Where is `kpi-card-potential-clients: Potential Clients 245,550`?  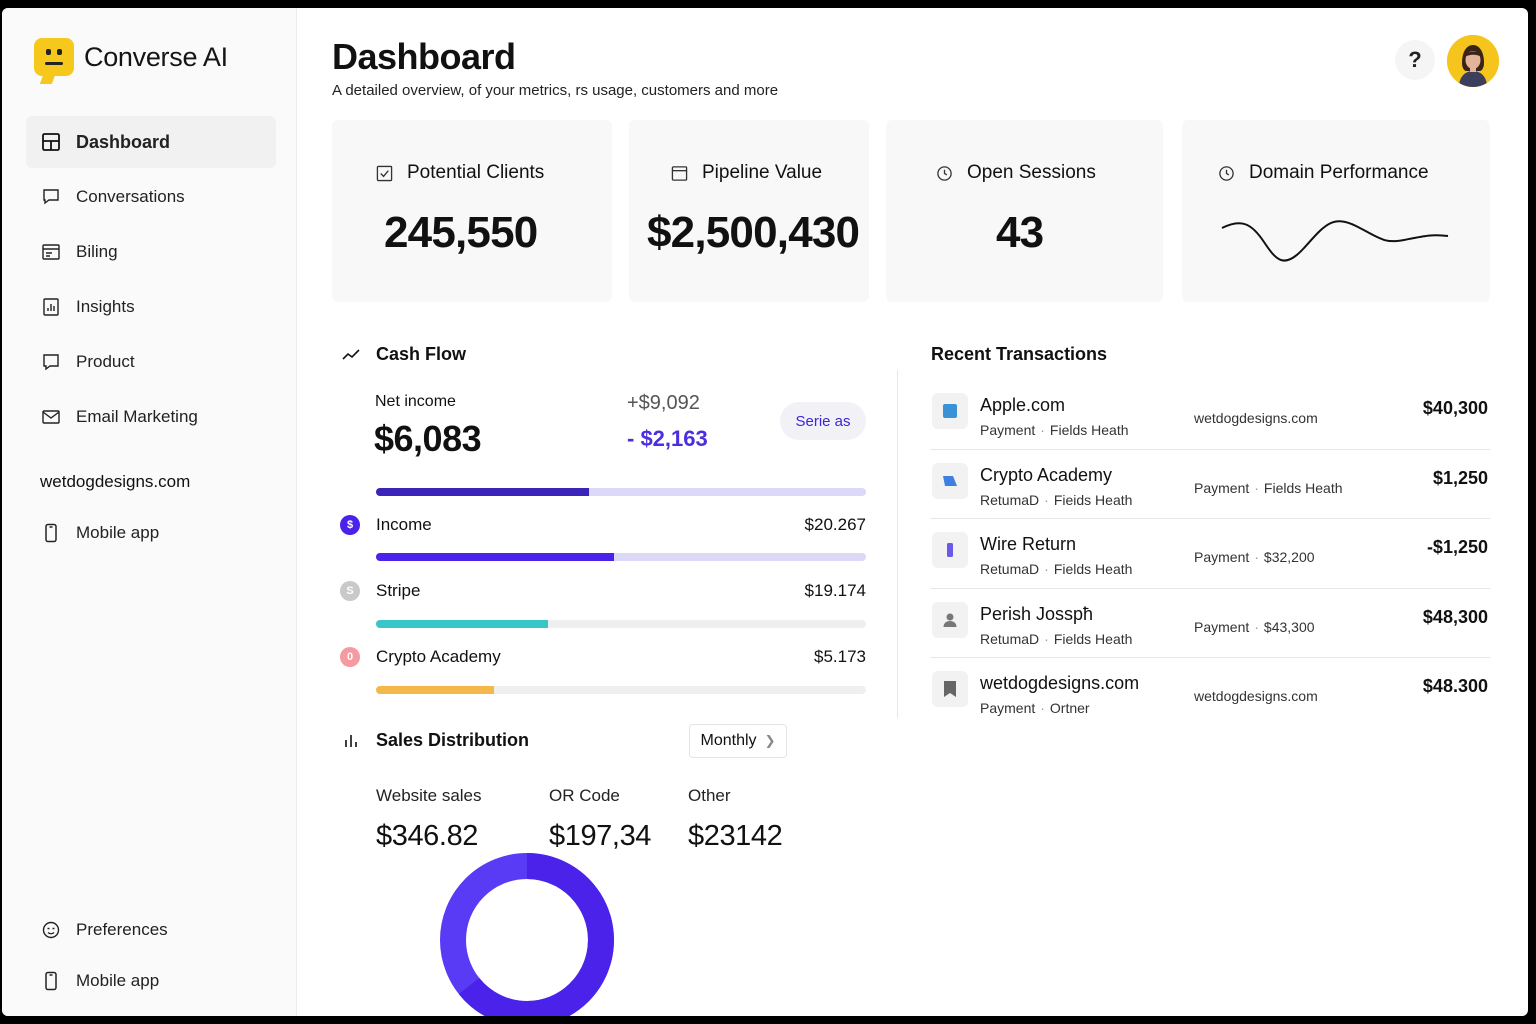
kpi-card-potential-clients: Potential Clients 245,550 is located at coordinates (472, 211).